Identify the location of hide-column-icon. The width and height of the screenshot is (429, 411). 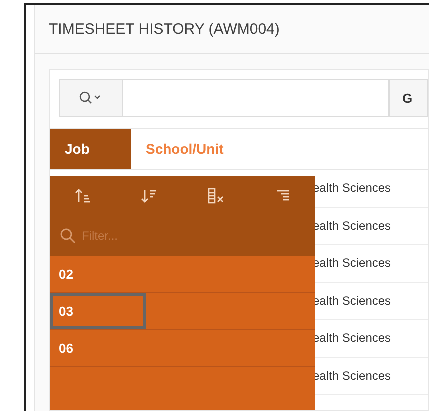
(217, 196).